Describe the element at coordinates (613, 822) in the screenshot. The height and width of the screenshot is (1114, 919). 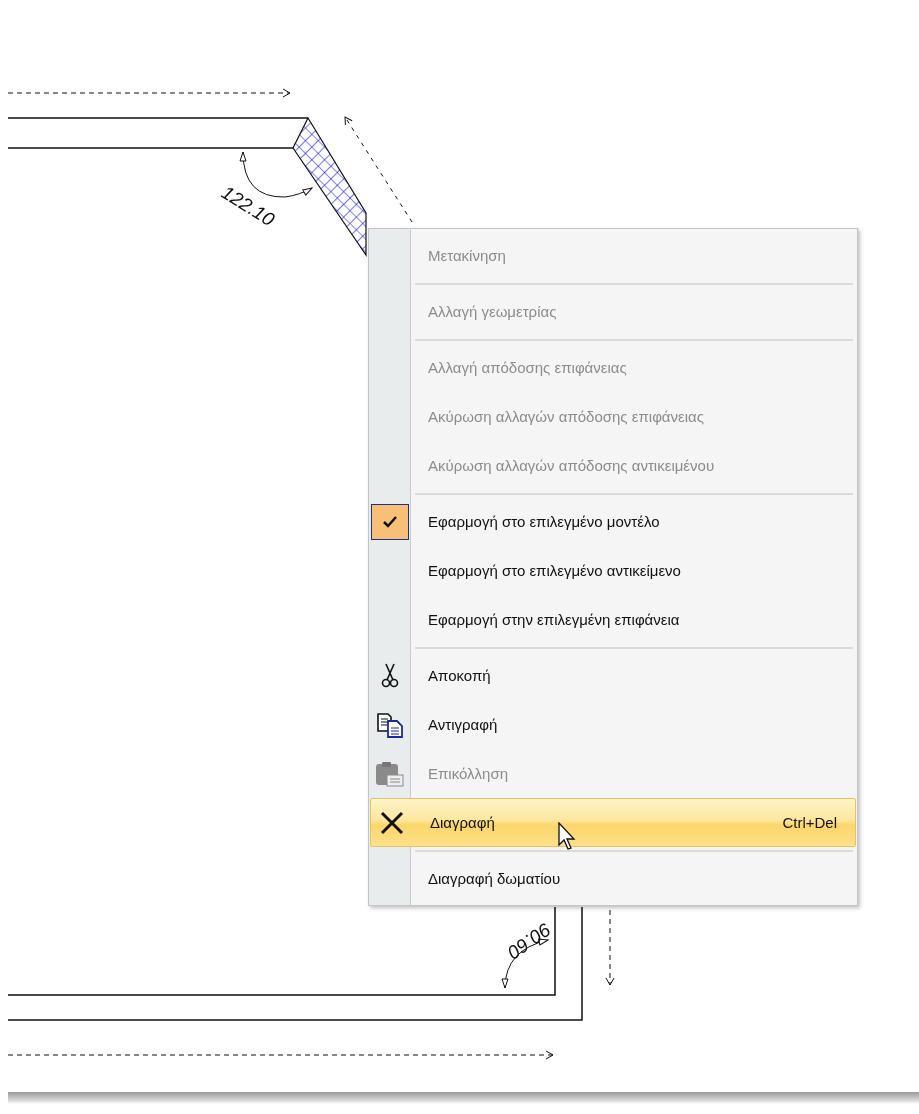
I see `menu-item: Διαγραφή Ctrl+Del` at that location.